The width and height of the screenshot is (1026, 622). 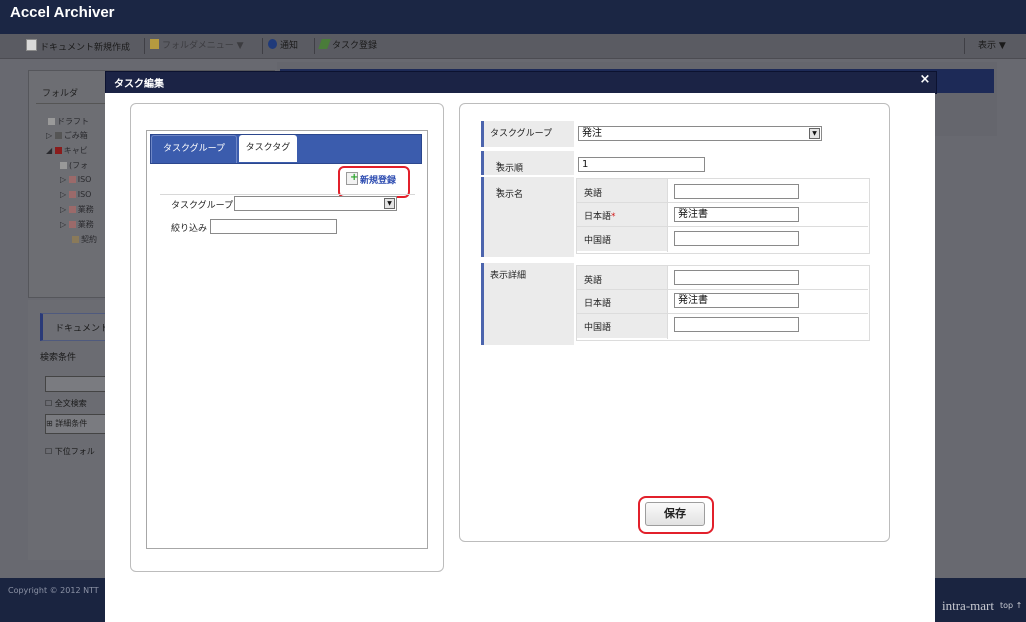 I want to click on new-register-button: 新規登録, so click(x=371, y=179).